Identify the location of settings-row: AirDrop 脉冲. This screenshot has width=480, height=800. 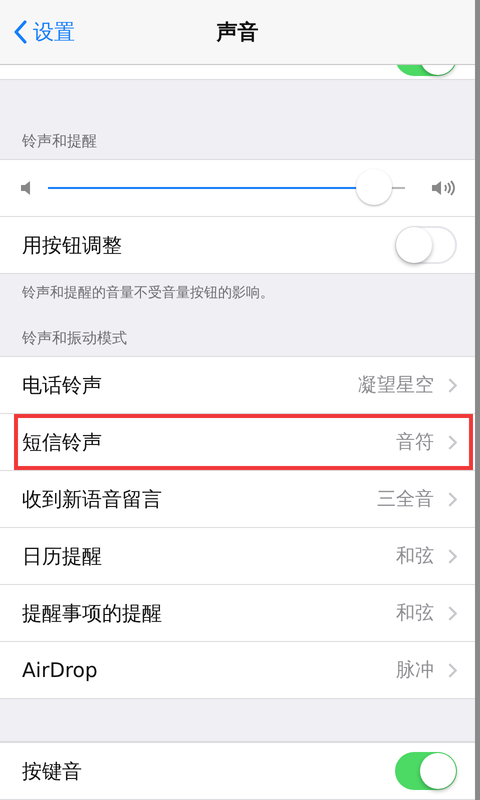
(237, 670).